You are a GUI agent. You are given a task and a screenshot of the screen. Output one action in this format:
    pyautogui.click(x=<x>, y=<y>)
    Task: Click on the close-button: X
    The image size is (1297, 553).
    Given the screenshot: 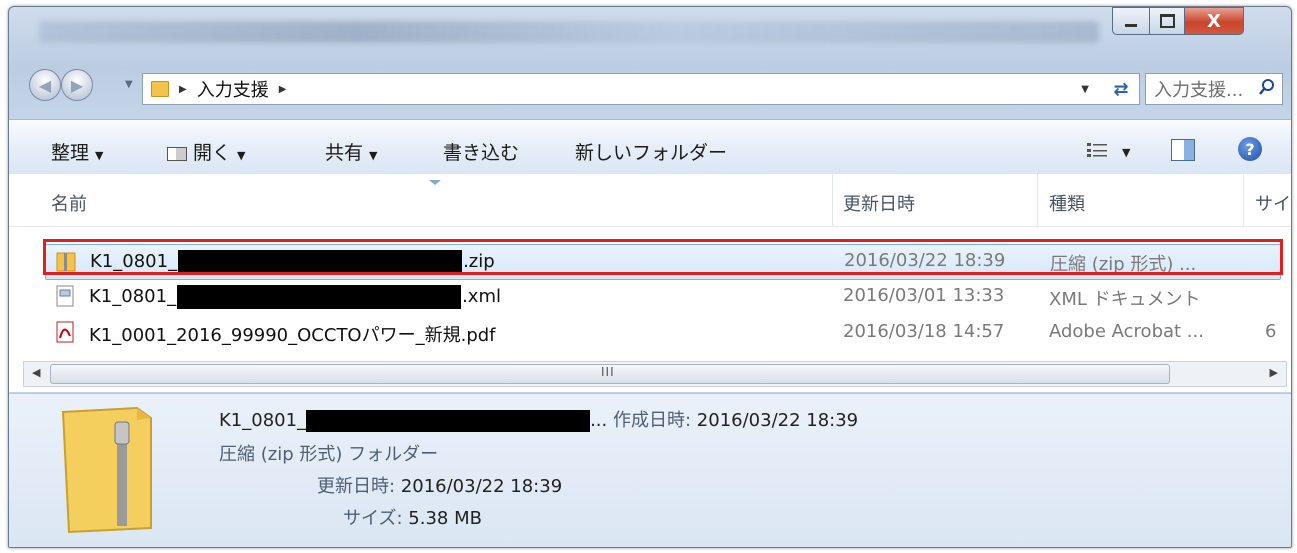 What is the action you would take?
    pyautogui.click(x=1214, y=21)
    